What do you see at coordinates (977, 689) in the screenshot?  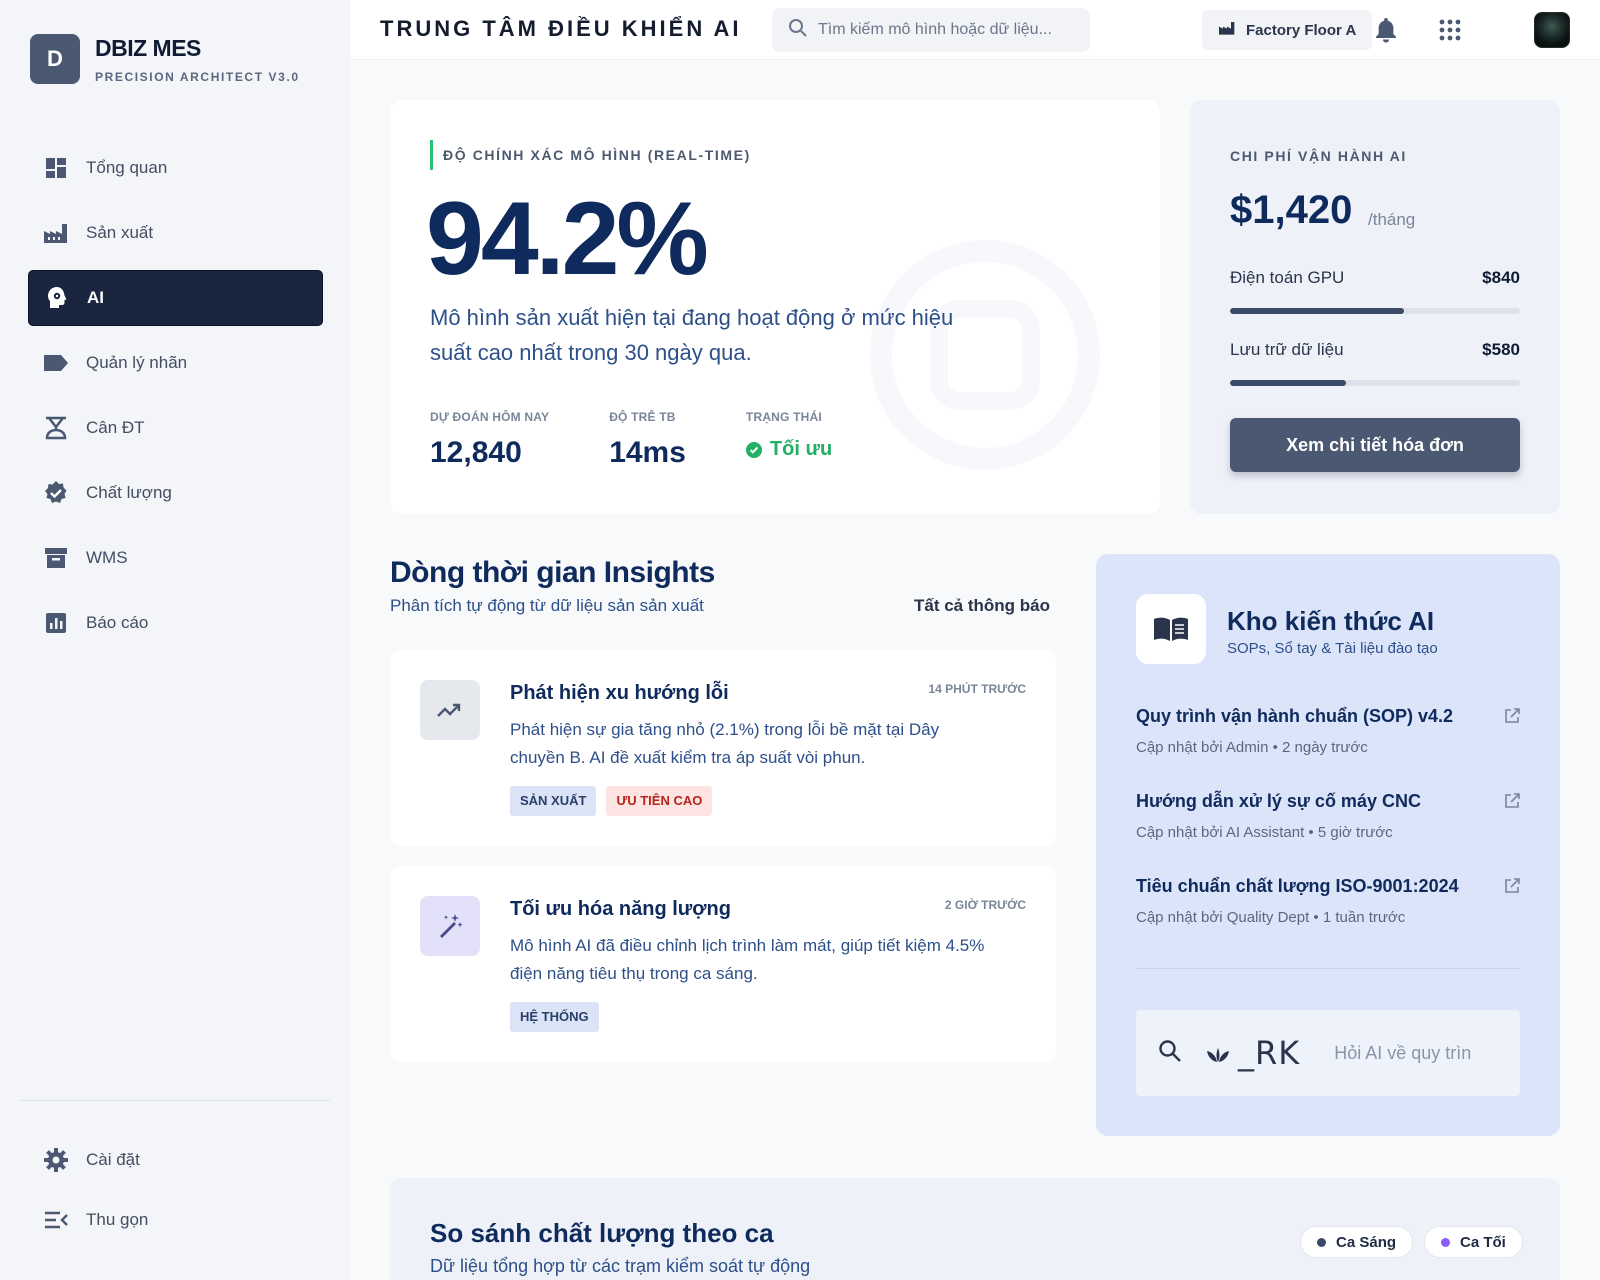 I see `insight-time: 14 PHÚT TRƯỚC` at bounding box center [977, 689].